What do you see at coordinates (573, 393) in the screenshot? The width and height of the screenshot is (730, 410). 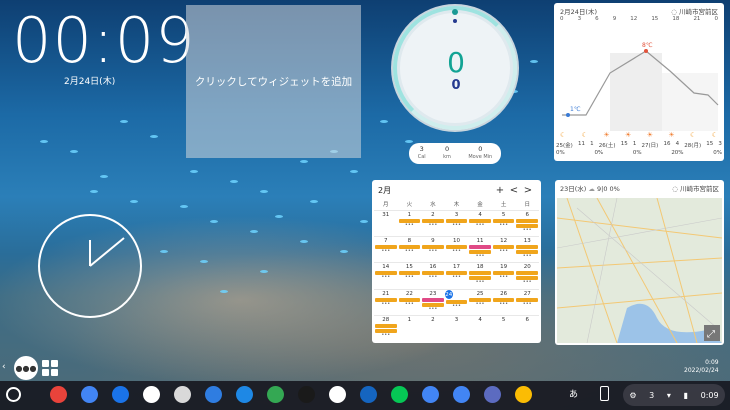 I see `ime-indicator: あ` at bounding box center [573, 393].